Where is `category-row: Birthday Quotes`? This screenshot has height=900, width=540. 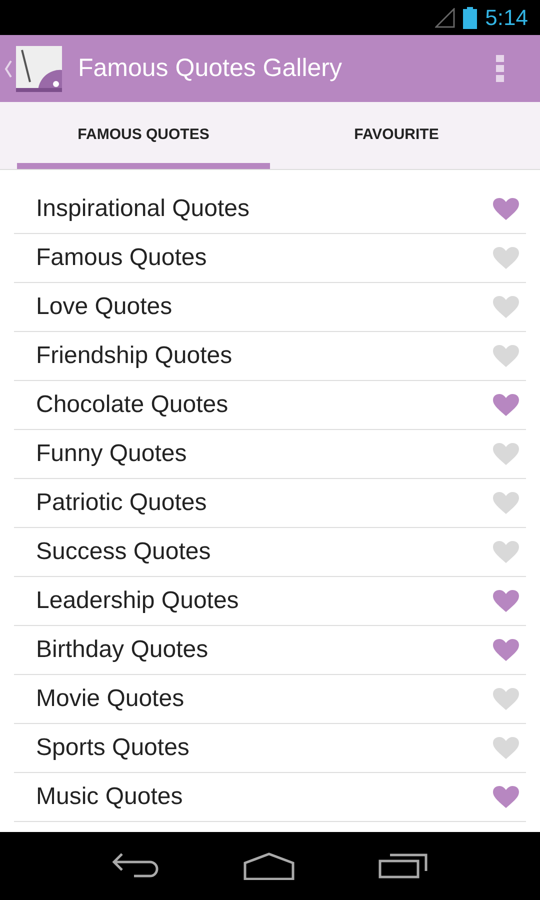
category-row: Birthday Quotes is located at coordinates (270, 650).